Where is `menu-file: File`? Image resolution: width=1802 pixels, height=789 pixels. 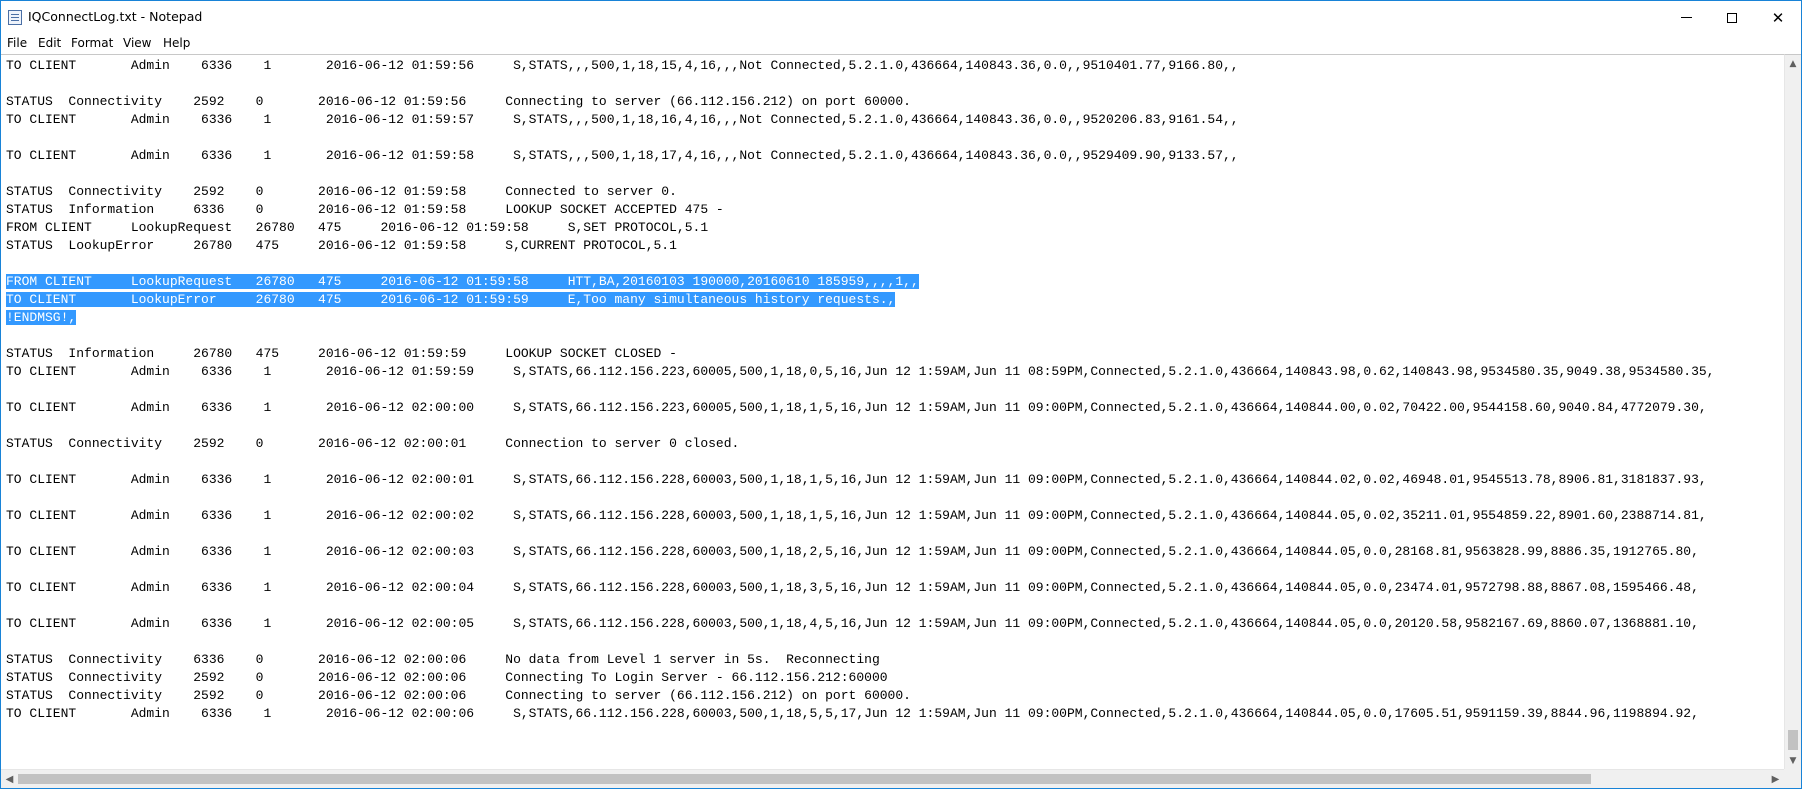
menu-file: File is located at coordinates (17, 43).